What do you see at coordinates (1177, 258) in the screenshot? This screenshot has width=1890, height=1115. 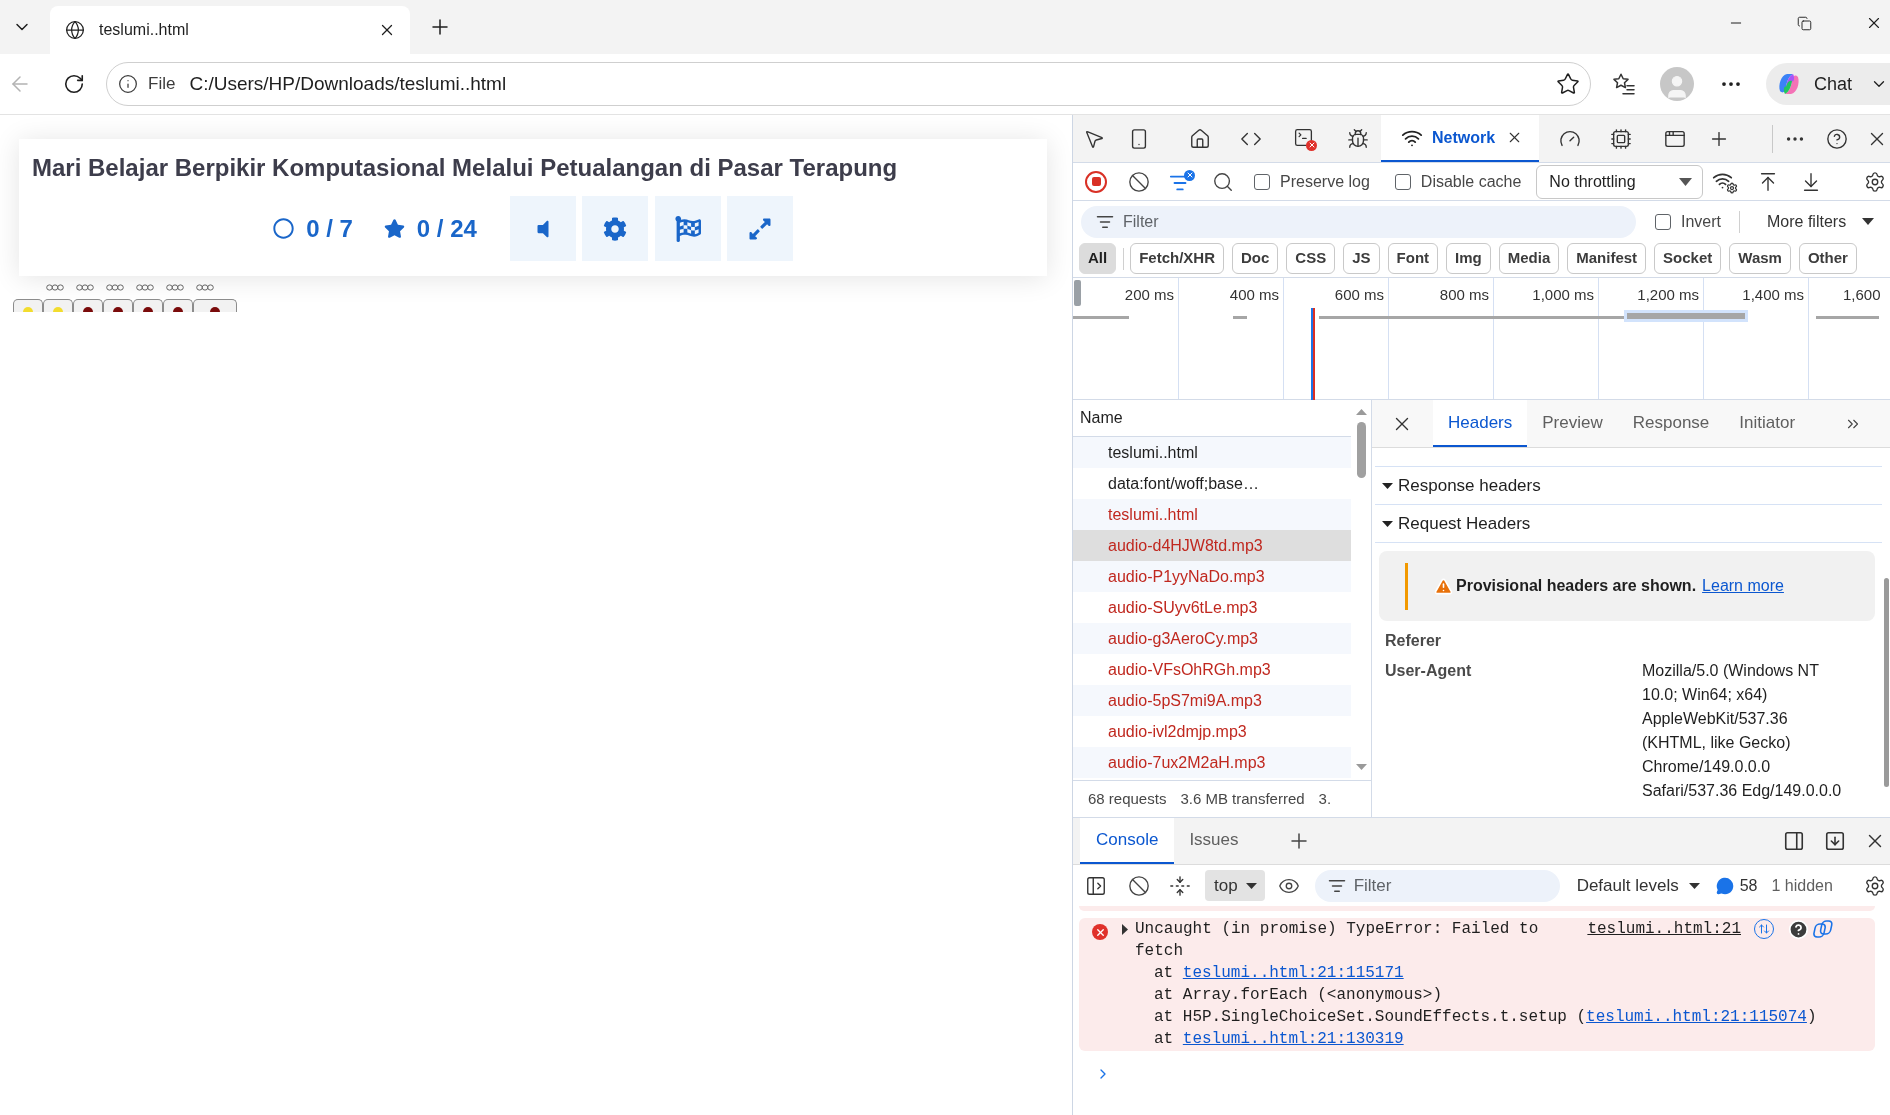 I see `type-filter-chip: Fetch/XHR` at bounding box center [1177, 258].